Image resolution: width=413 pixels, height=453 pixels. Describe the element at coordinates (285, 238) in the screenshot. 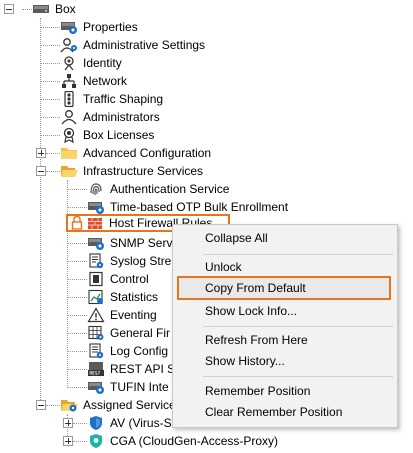

I see `menu-item-collapse-all: Collapse All` at that location.